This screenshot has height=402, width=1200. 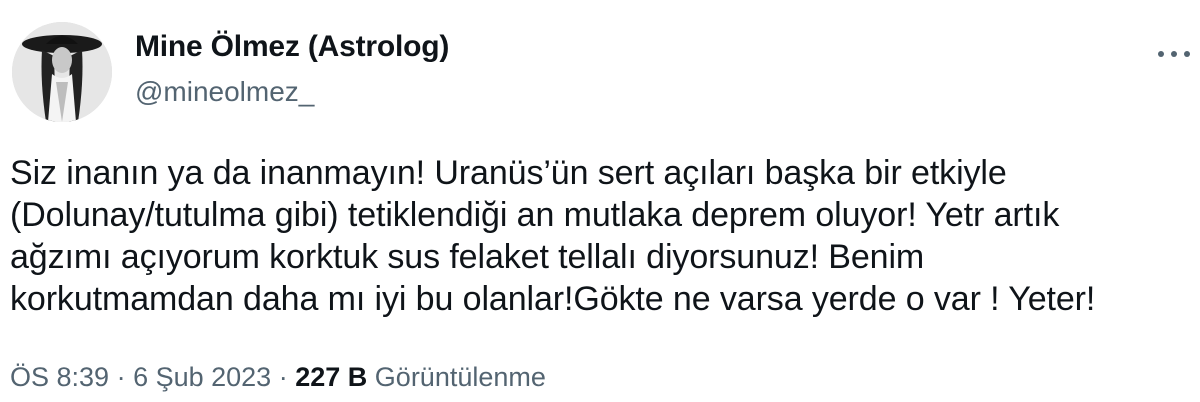 I want to click on avatar, so click(x=62, y=72).